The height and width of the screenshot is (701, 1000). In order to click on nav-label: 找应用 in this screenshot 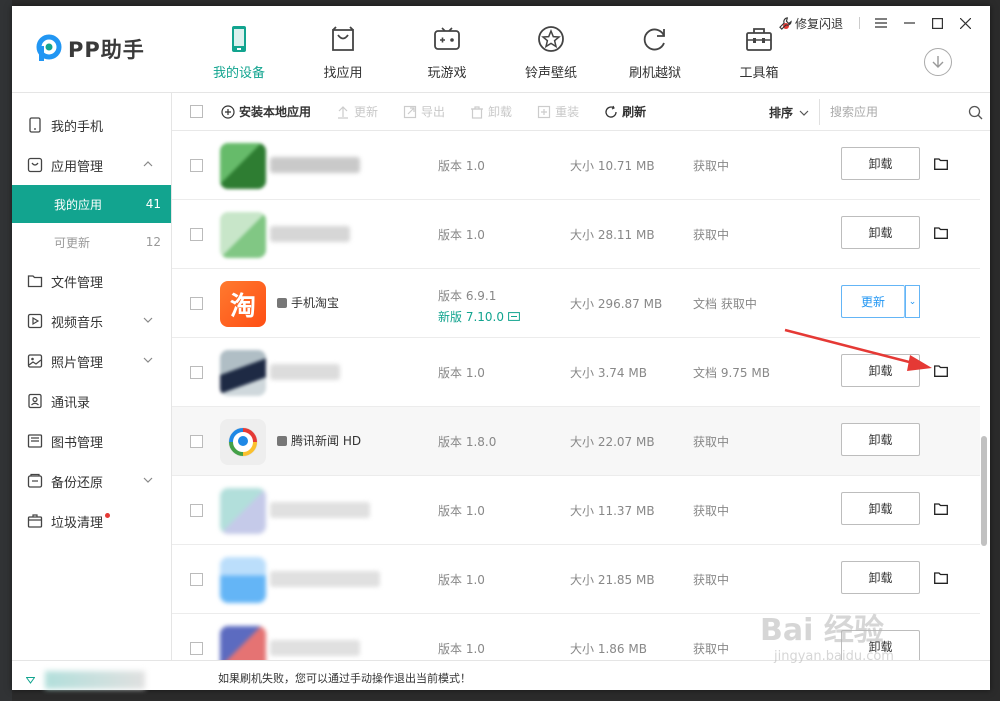, I will do `click(343, 73)`.